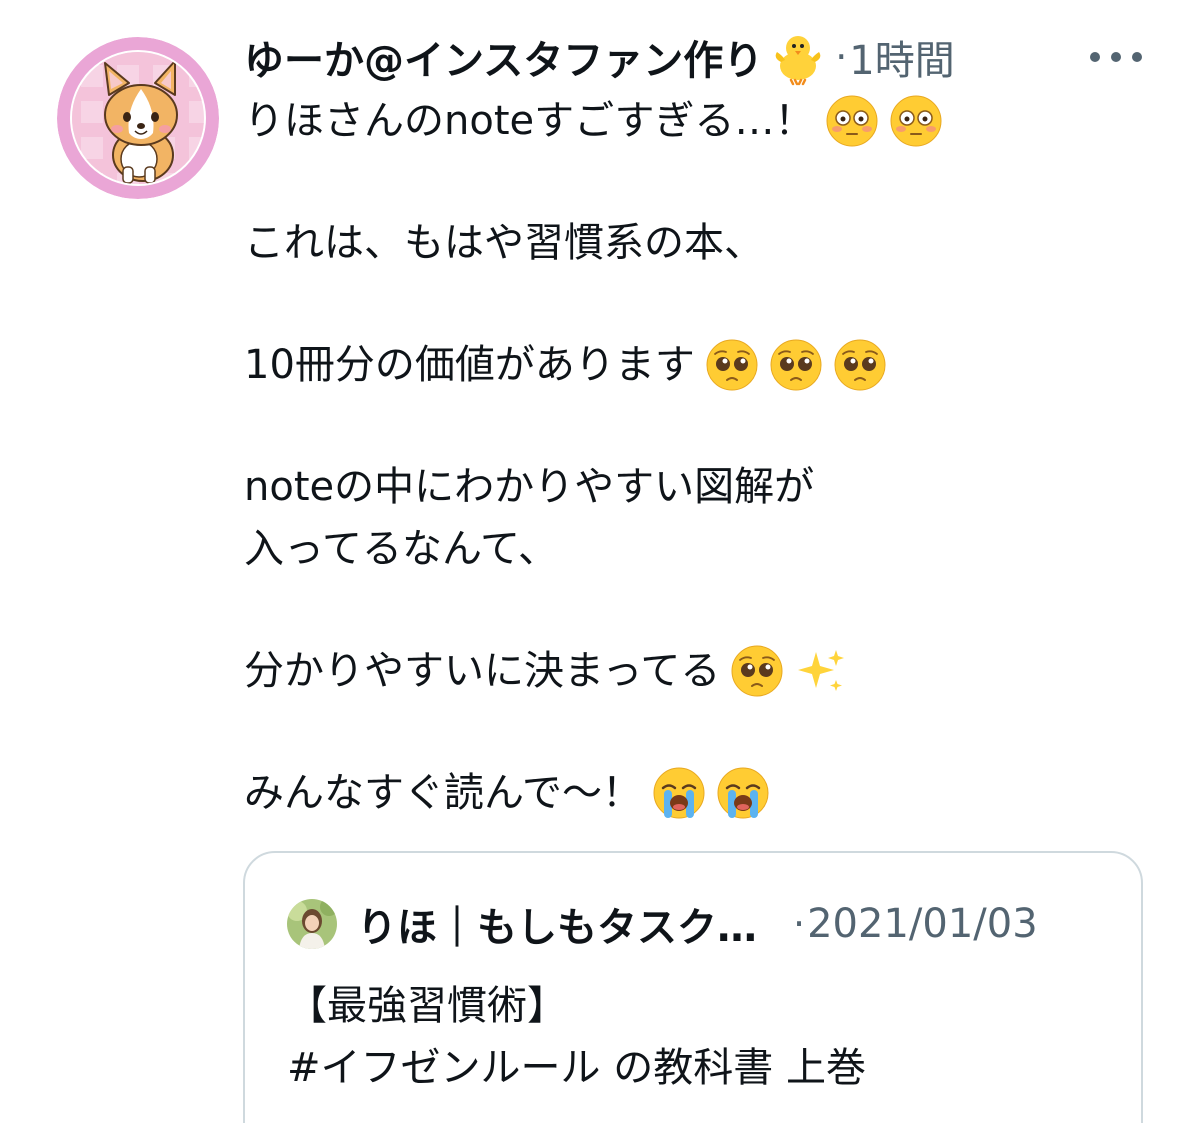 This screenshot has width=1200, height=1123. I want to click on tweet-line: 分かりやすいに決まってる, so click(694, 671).